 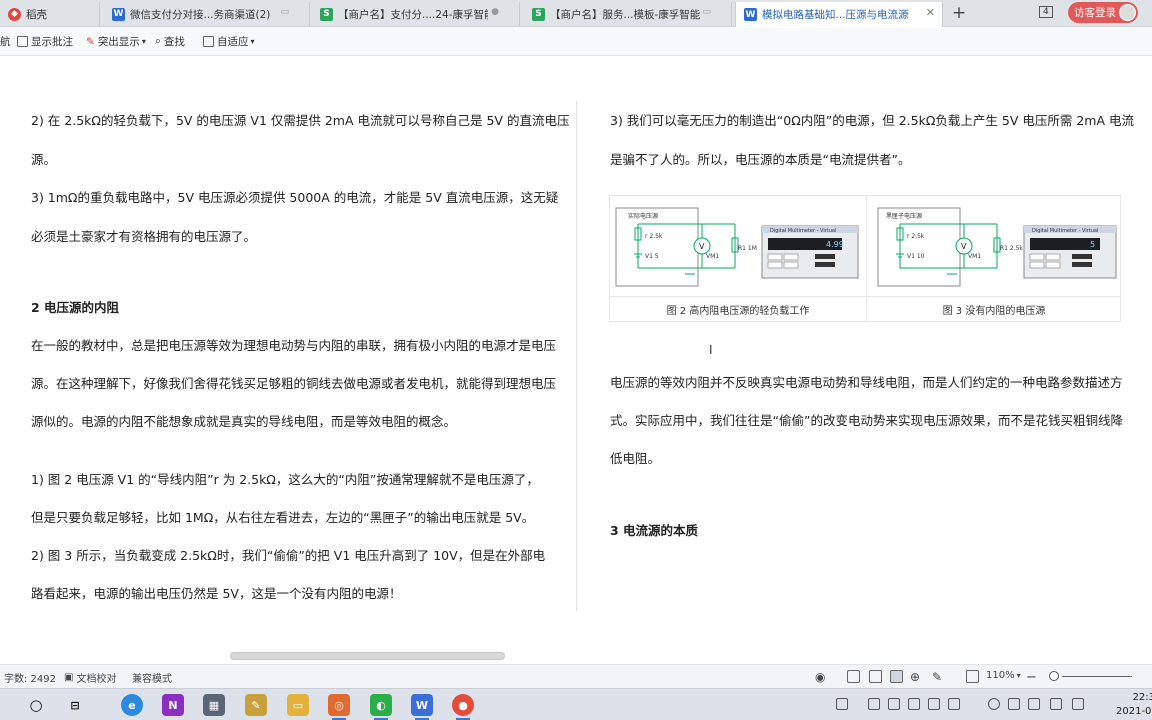 I want to click on reader-toolbar: 航 显示批注 ✎ 突出显示 ▾ ⌕ 查找 自适应 ▾, so click(x=576, y=42).